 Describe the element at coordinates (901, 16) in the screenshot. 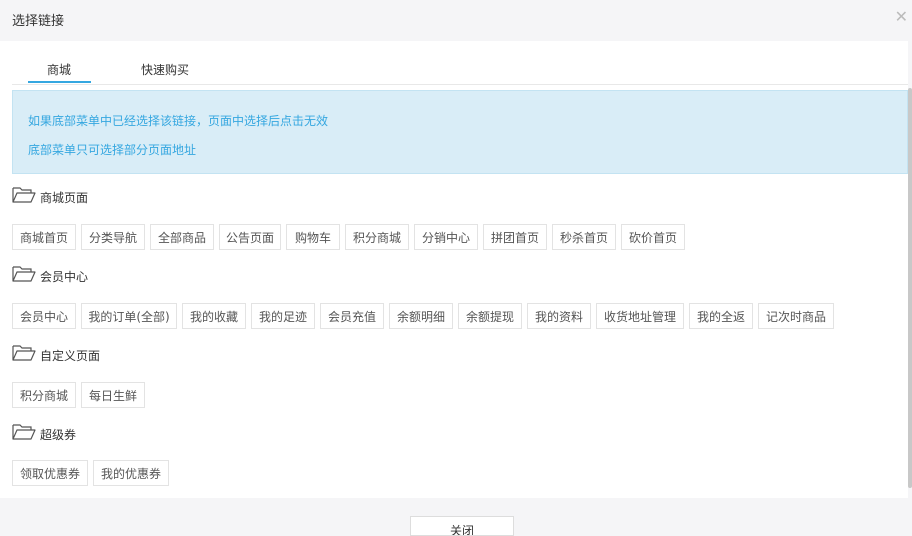

I see `close-icon: ✕` at that location.